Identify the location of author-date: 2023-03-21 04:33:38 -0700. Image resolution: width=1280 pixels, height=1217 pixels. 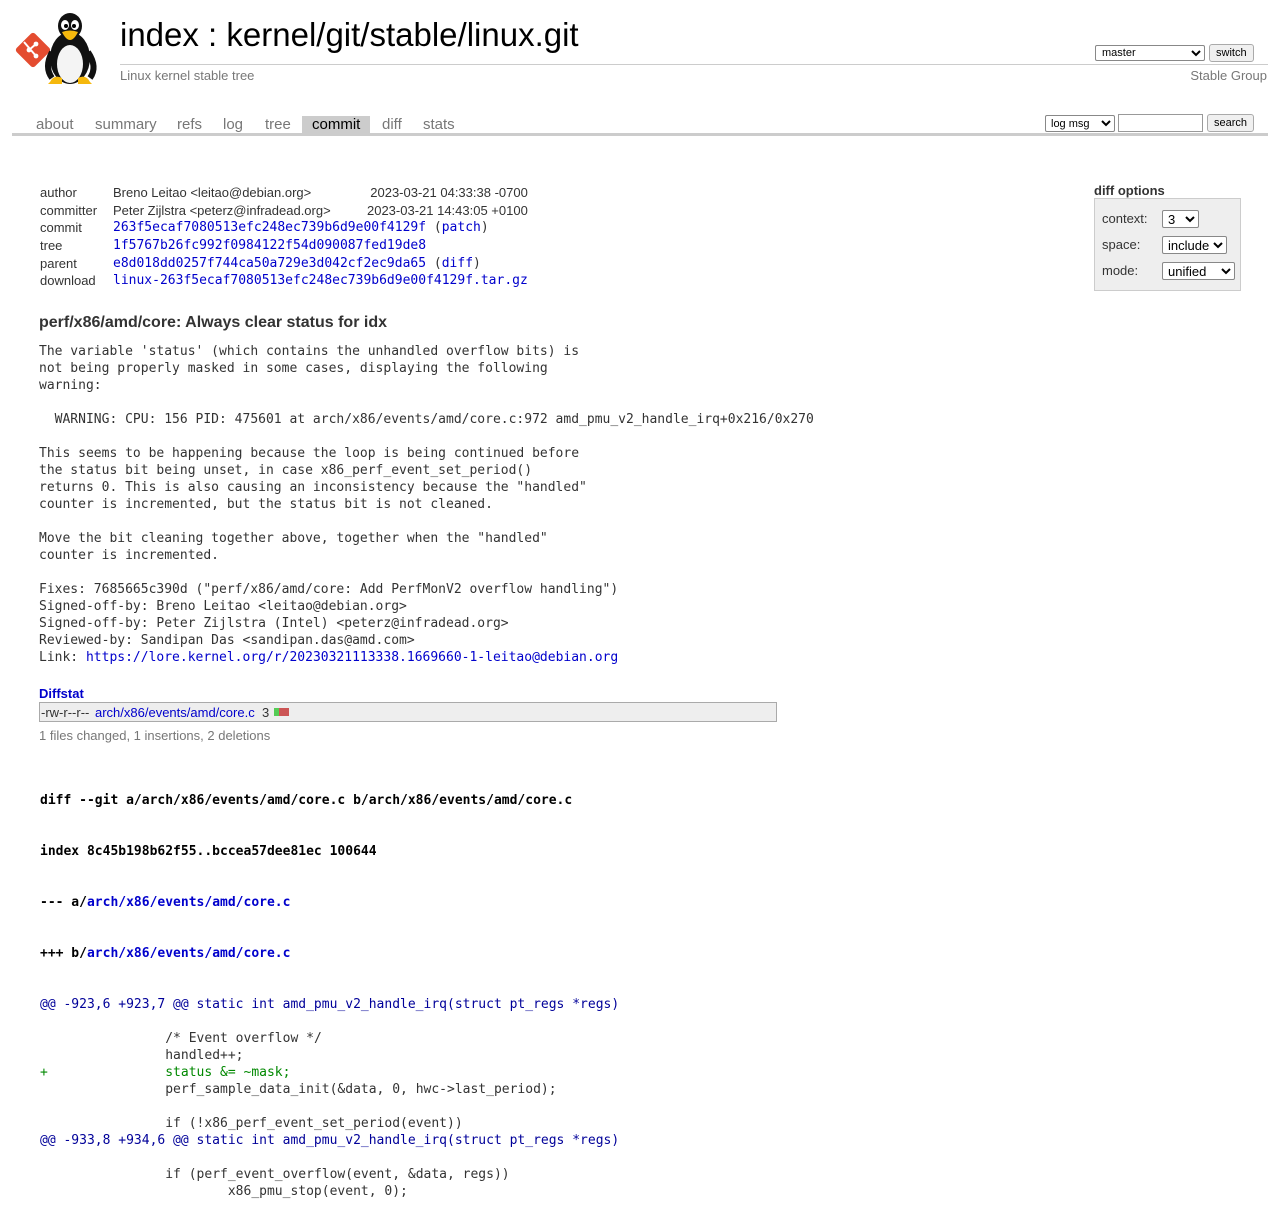
(449, 193).